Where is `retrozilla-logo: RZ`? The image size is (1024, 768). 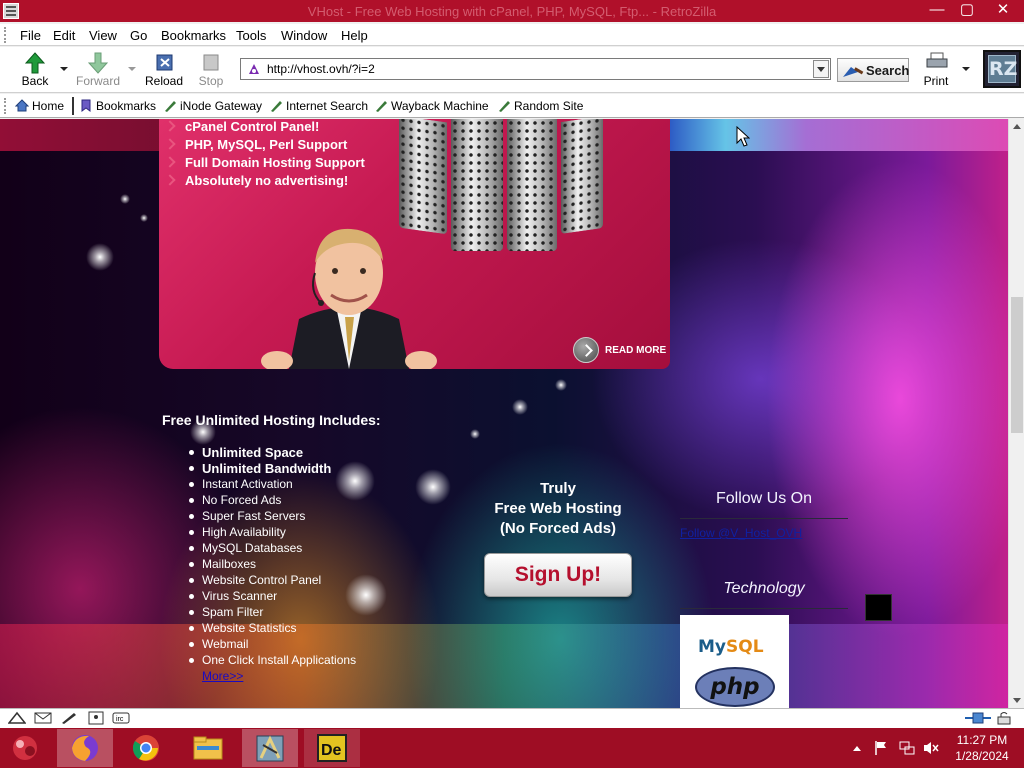 retrozilla-logo: RZ is located at coordinates (1002, 69).